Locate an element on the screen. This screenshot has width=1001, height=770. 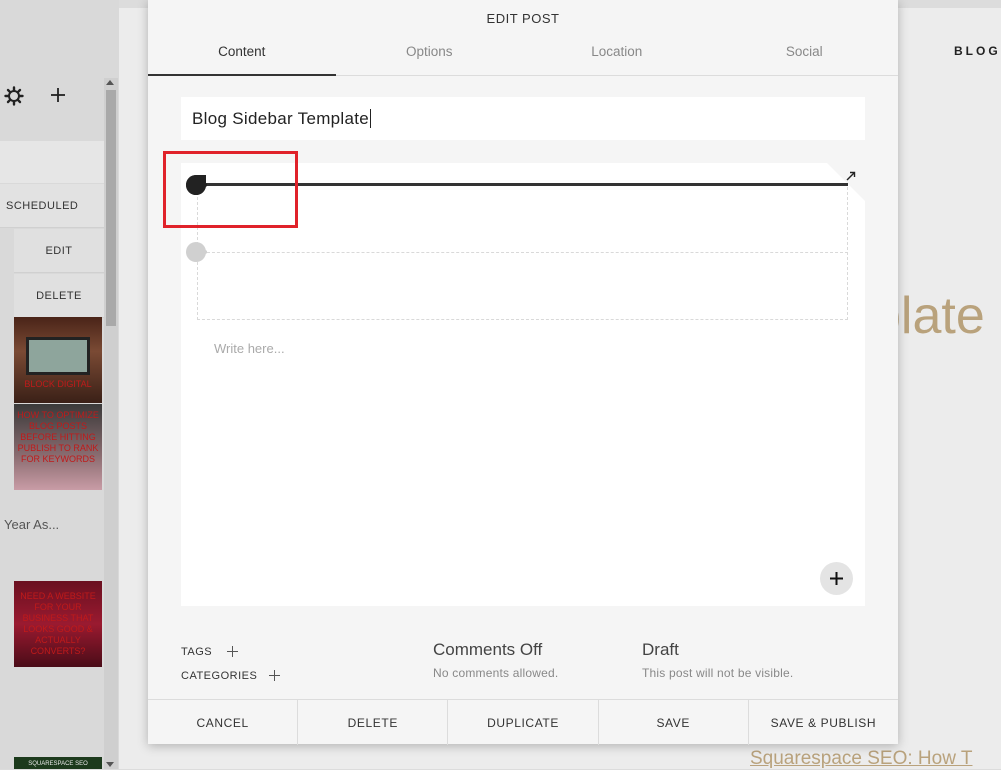
delete-post-button: DELETE is located at coordinates (373, 722).